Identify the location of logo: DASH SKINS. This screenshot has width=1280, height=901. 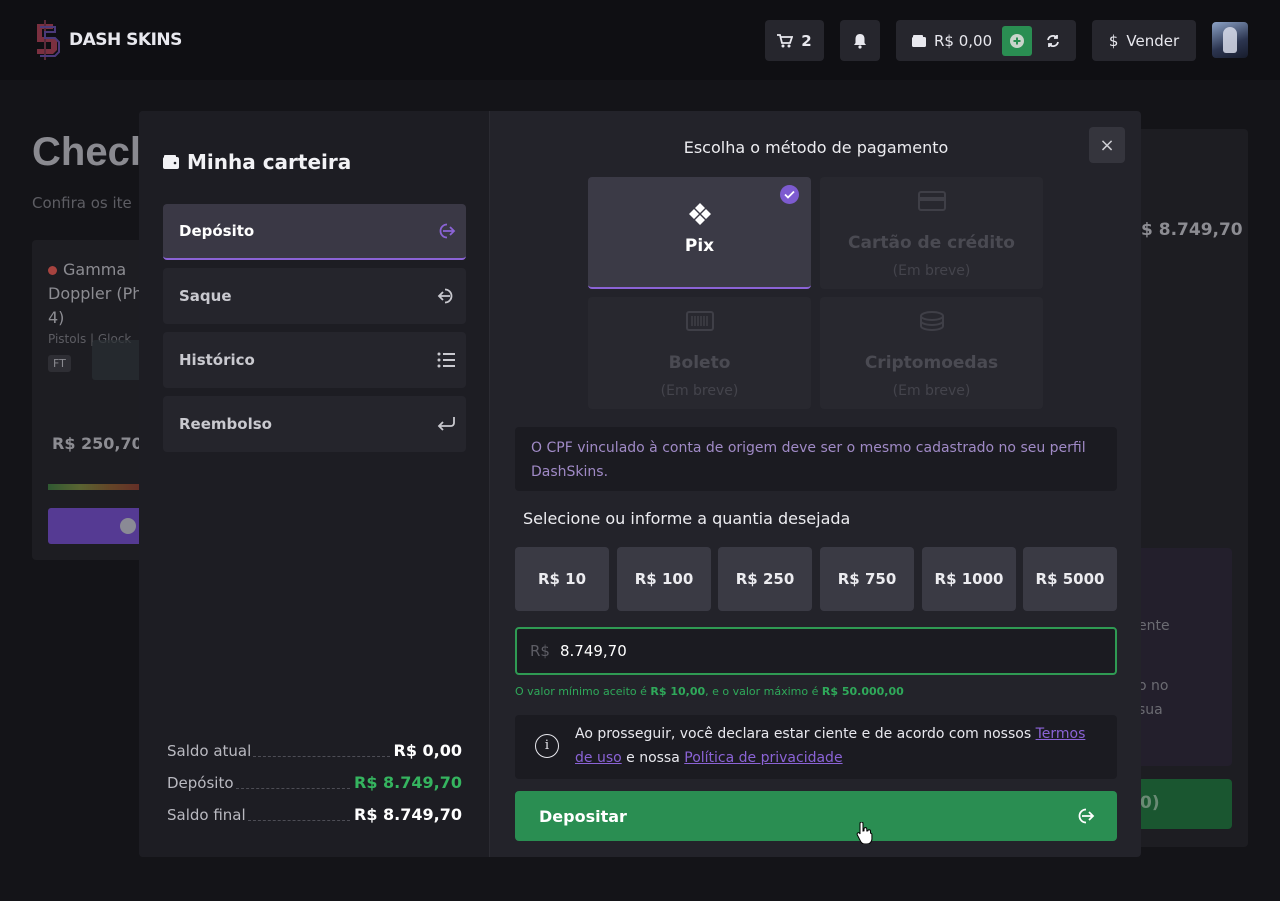
(106, 40).